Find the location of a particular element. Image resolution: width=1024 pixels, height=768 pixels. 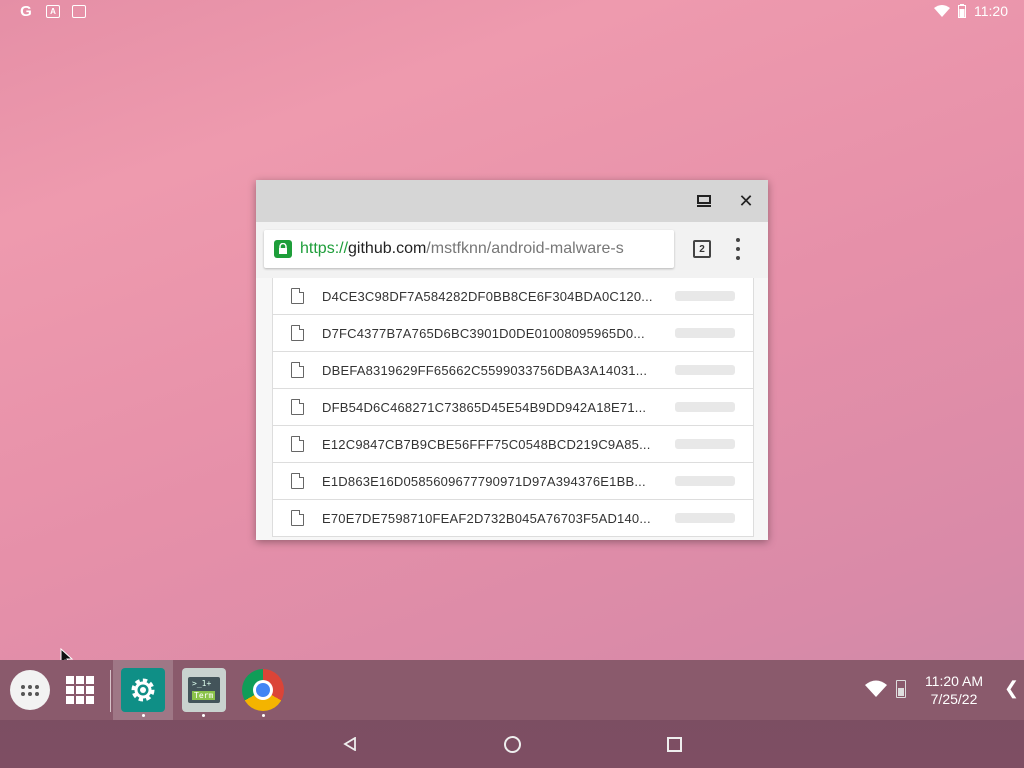

url-host: github.com is located at coordinates (387, 248).